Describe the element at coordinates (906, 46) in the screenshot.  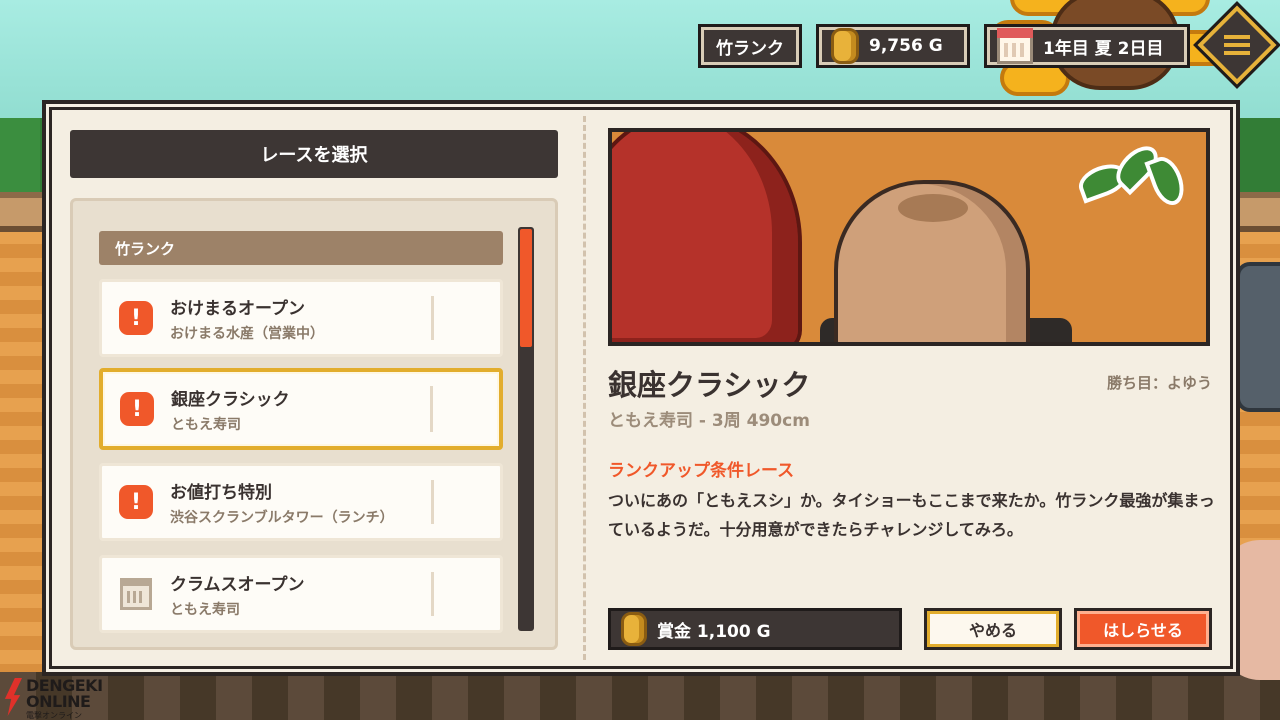
I see `gold-amount: 9,756 G` at that location.